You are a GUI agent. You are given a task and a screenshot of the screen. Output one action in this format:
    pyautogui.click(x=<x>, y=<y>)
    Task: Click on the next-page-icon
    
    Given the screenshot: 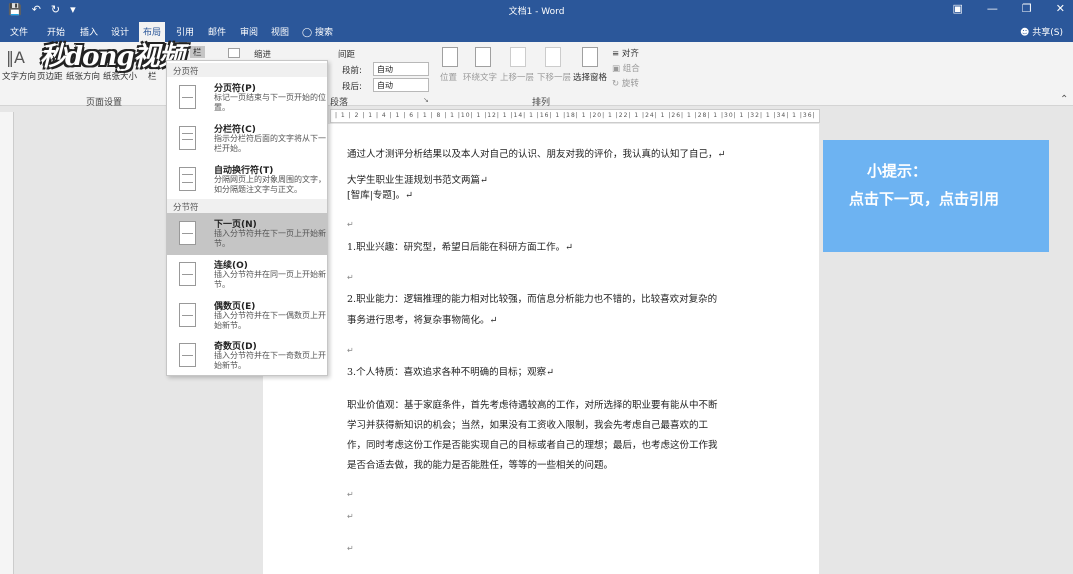 What is the action you would take?
    pyautogui.click(x=187, y=233)
    